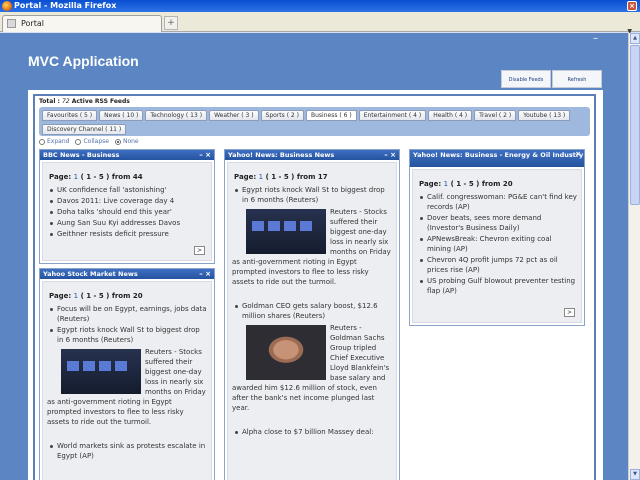 Image resolution: width=640 pixels, height=480 pixels. What do you see at coordinates (128, 223) in the screenshot?
I see `feed-item: Aung San Suu Kyi addresses Davos` at bounding box center [128, 223].